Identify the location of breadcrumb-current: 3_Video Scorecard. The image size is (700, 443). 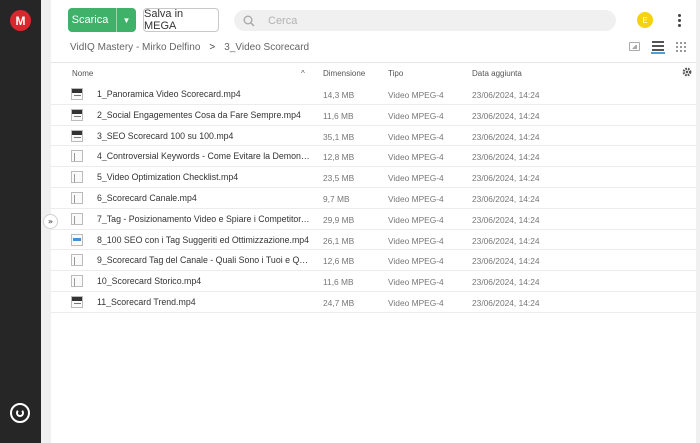
(266, 47).